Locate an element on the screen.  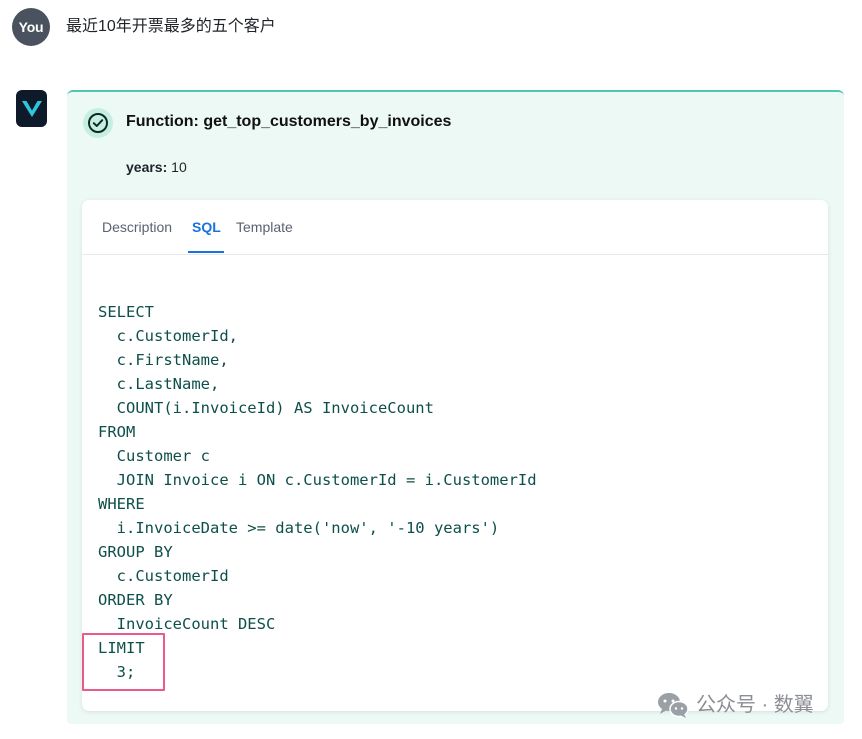
tab-template: Template is located at coordinates (264, 227).